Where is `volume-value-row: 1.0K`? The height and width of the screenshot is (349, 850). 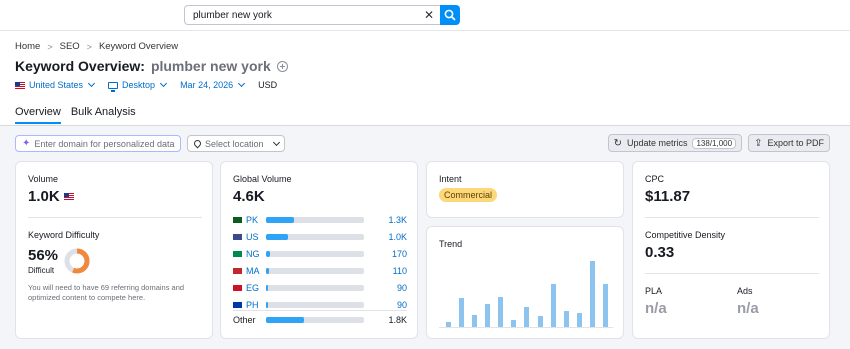 volume-value-row: 1.0K is located at coordinates (51, 196).